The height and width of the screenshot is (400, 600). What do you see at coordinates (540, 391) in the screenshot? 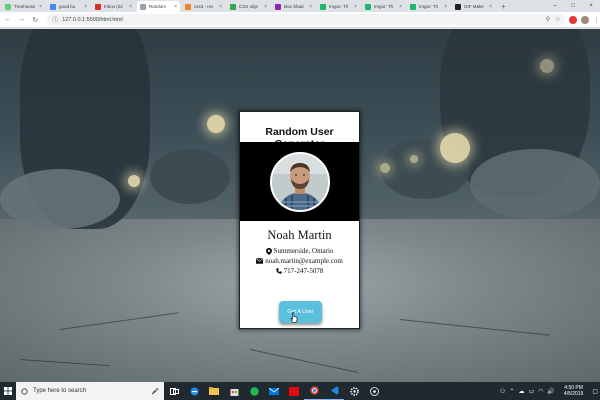
I see `wifi-icon: ◠` at bounding box center [540, 391].